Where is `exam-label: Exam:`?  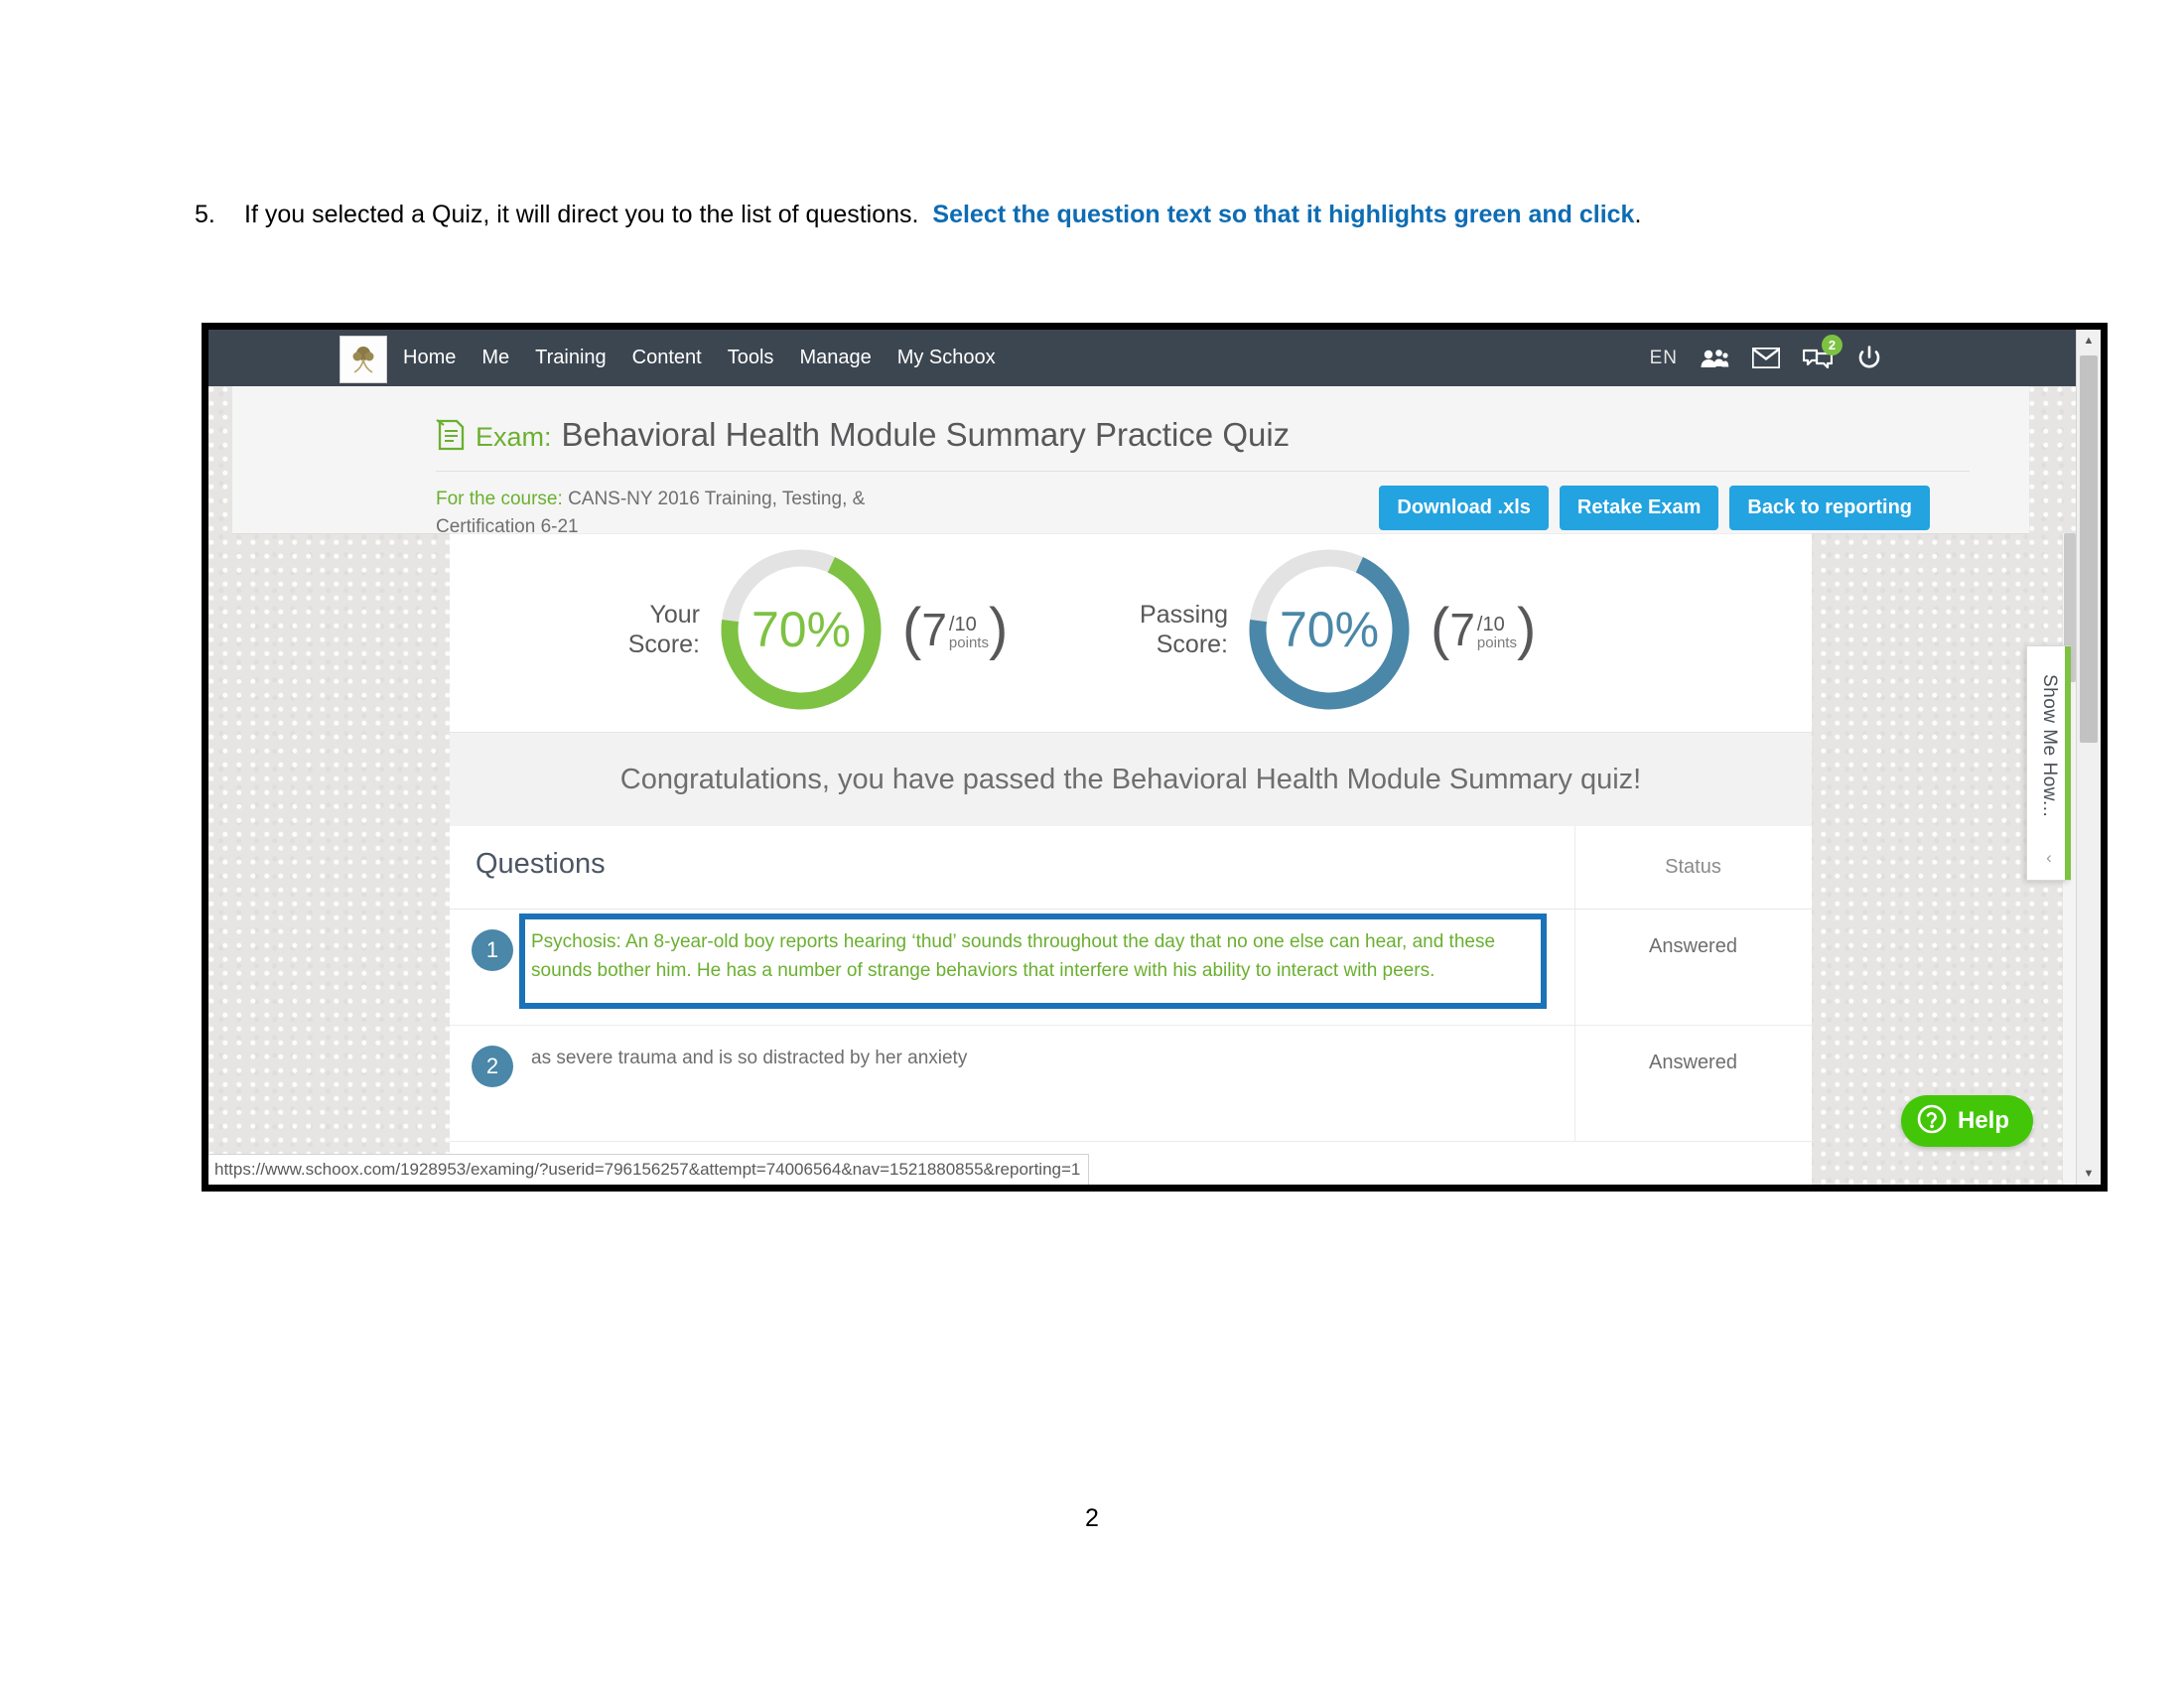
exam-label: Exam: is located at coordinates (514, 437).